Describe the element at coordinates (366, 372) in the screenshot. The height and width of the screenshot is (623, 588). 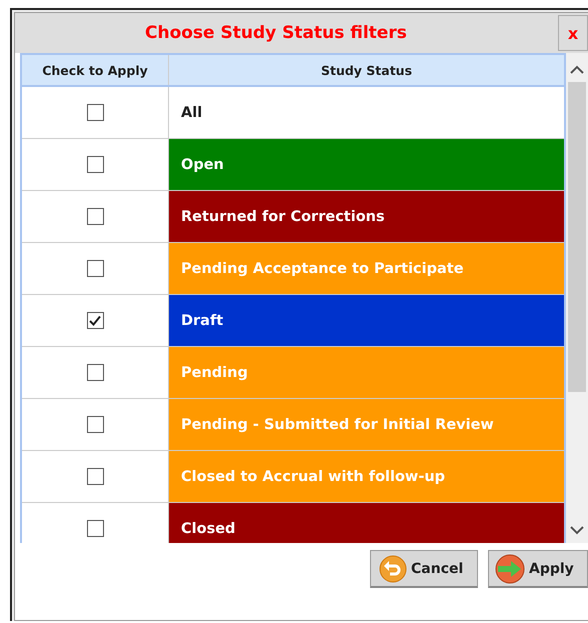
I see `status-cell: Pending` at that location.